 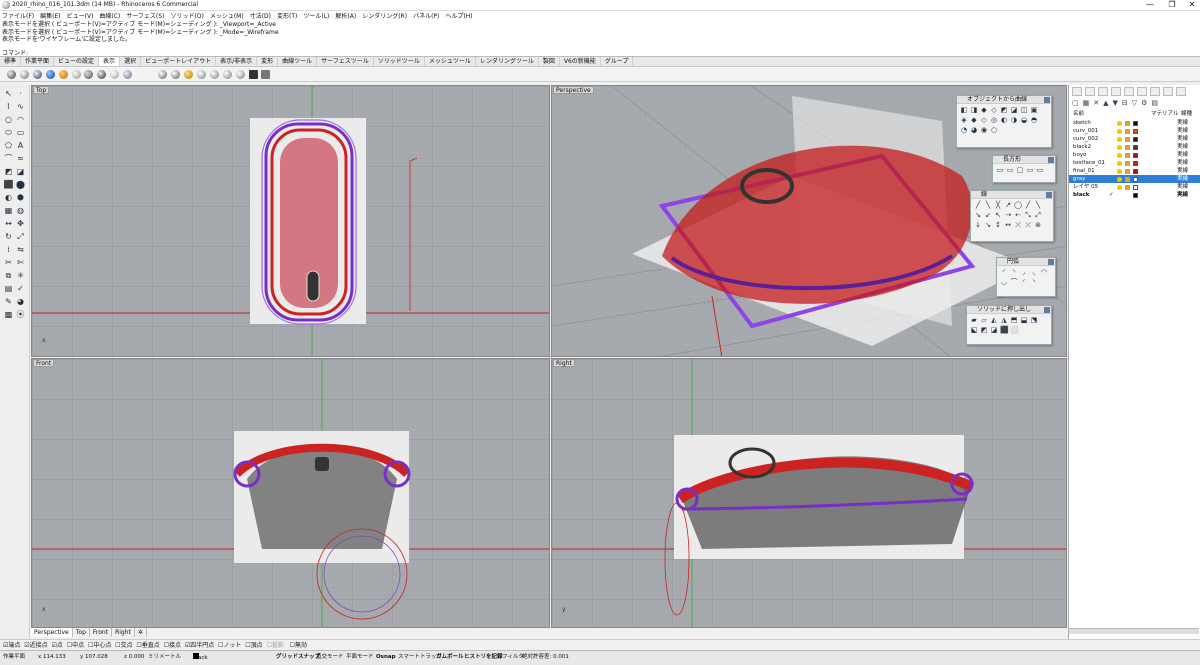 I want to click on rectangle-icon: ▭, so click(x=1030, y=170).